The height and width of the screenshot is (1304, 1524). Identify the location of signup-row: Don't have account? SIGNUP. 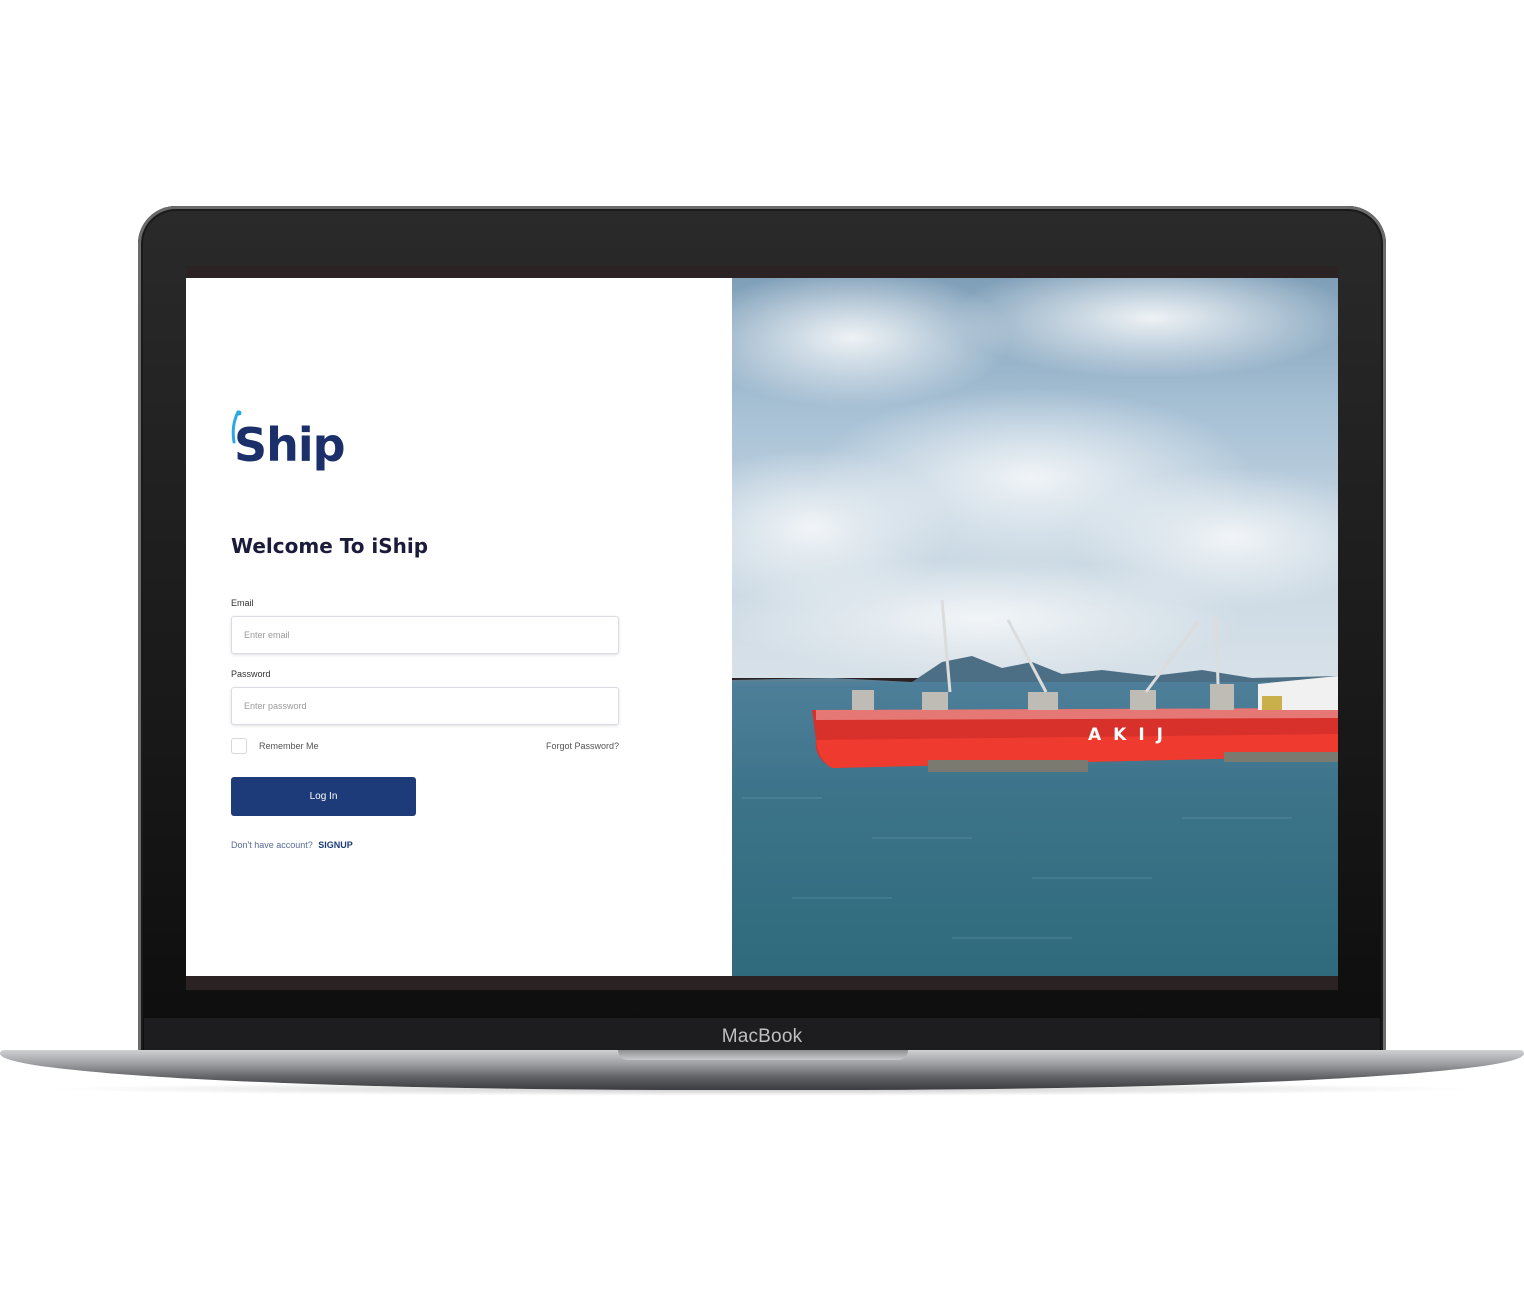
(292, 845).